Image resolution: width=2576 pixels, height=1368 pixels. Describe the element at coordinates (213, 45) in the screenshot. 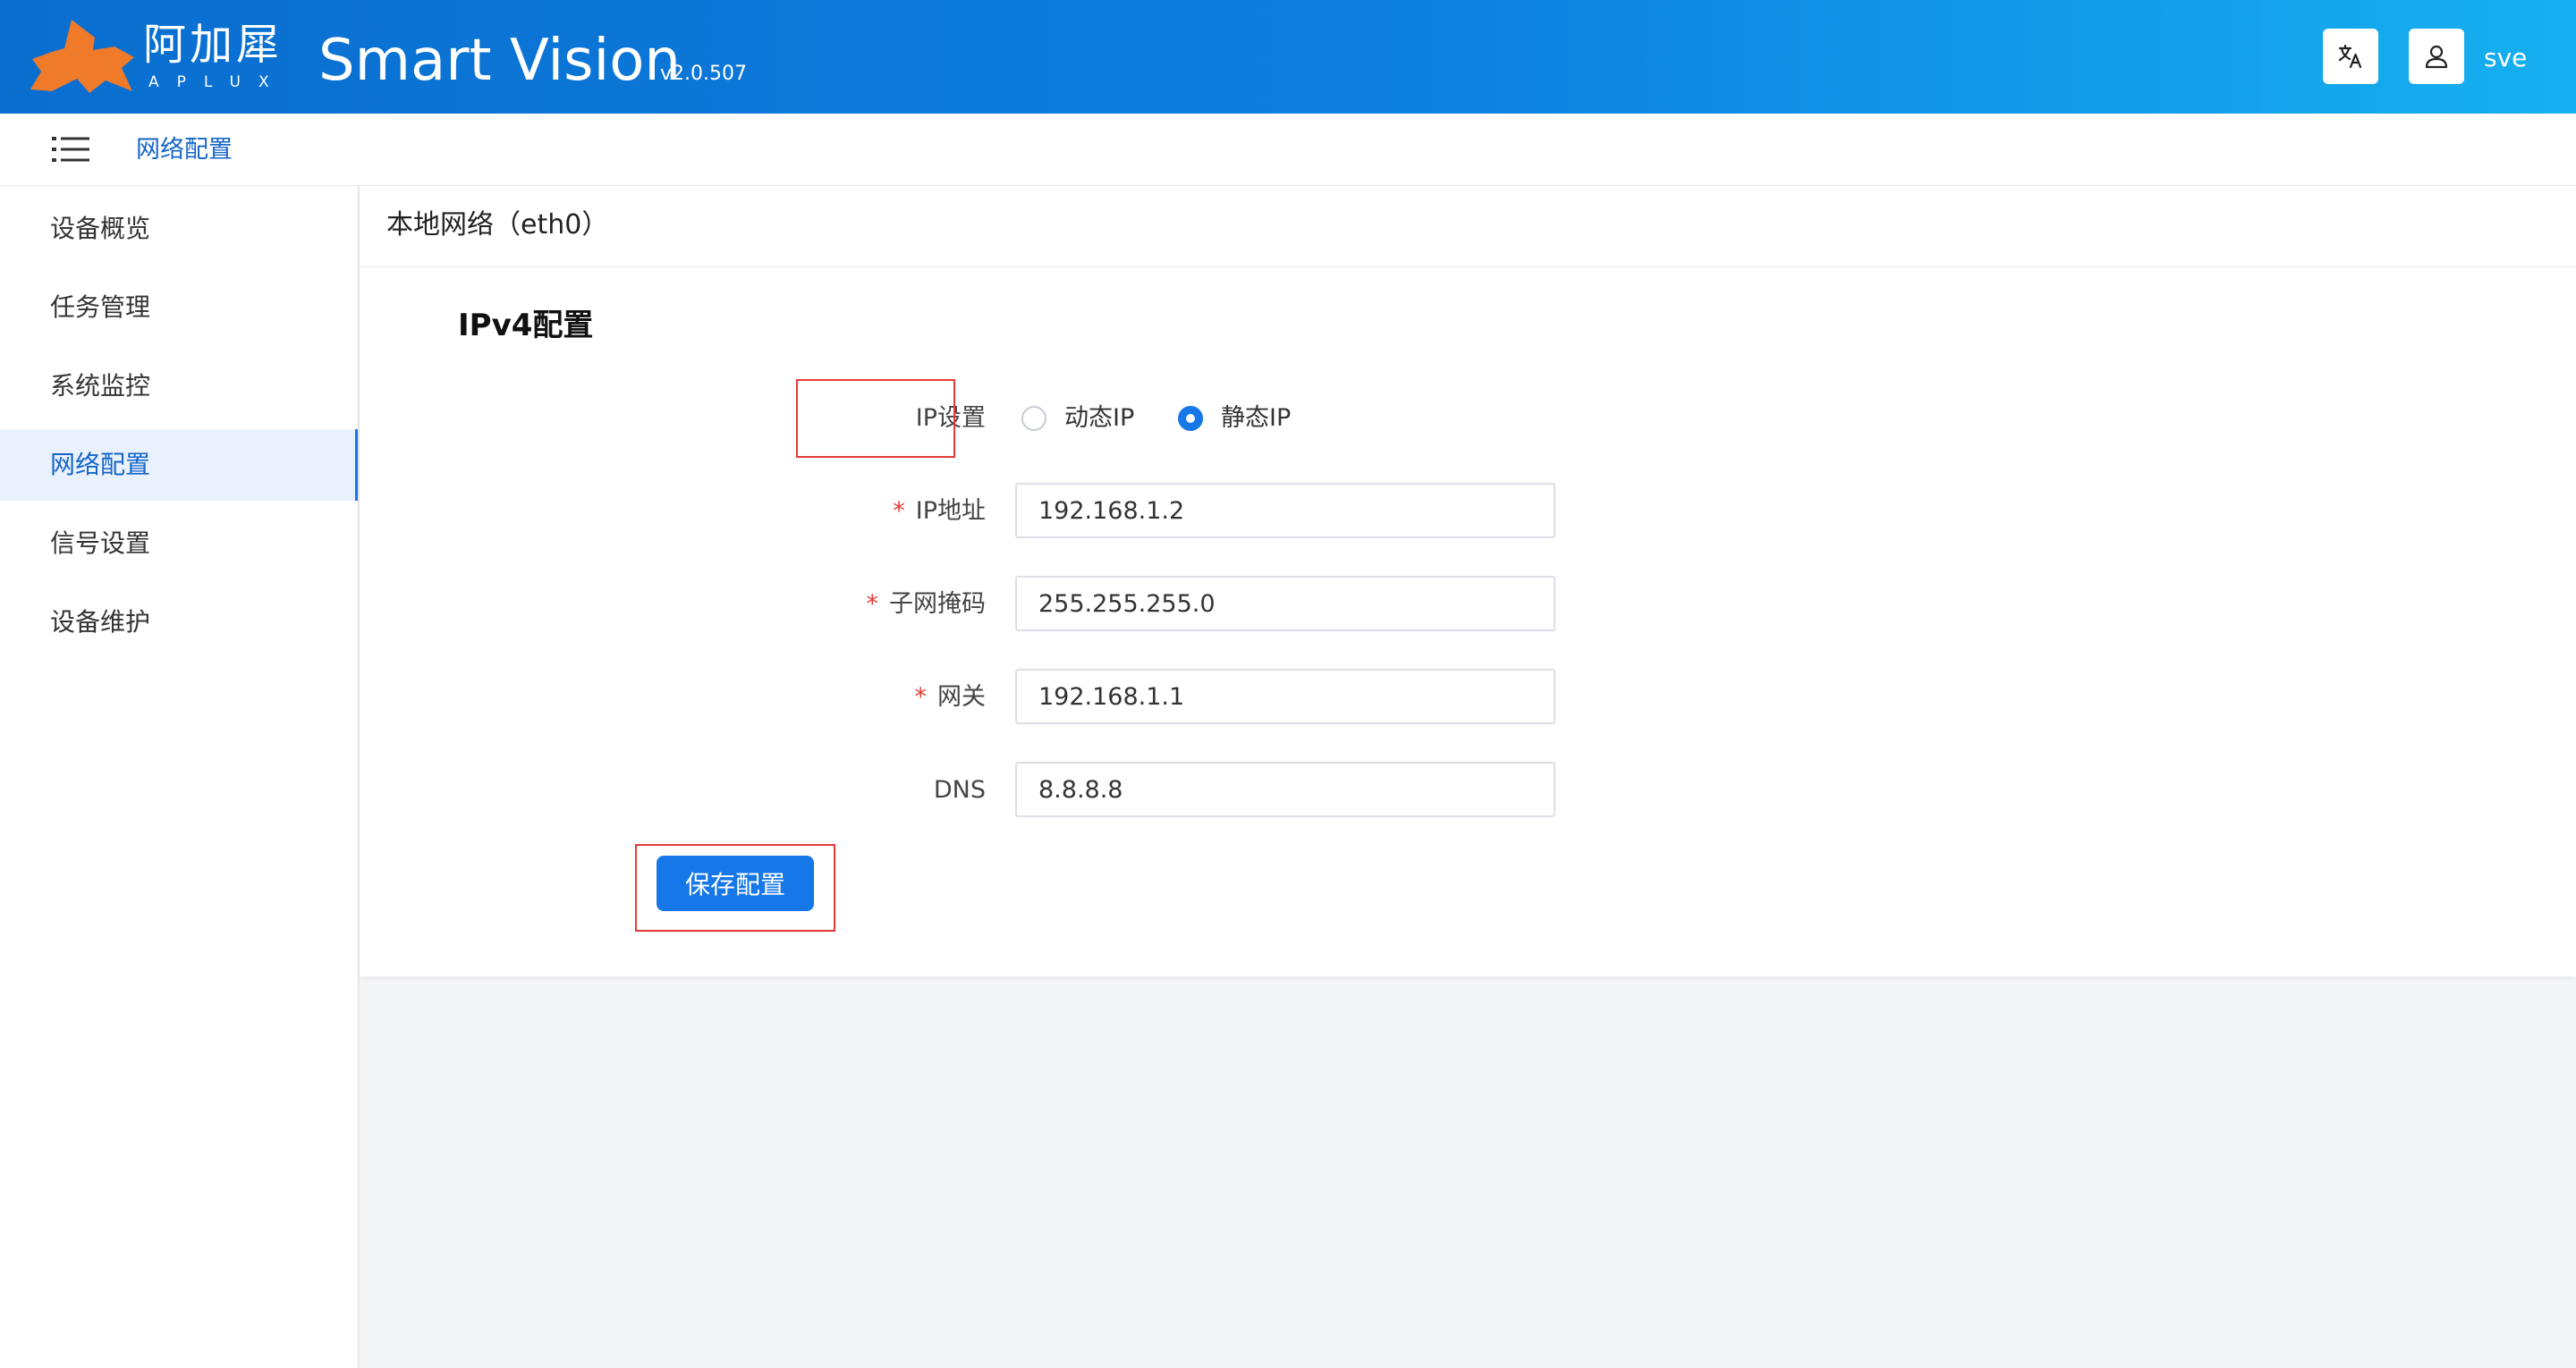

I see `logo-chinese-text: 阿加犀` at that location.